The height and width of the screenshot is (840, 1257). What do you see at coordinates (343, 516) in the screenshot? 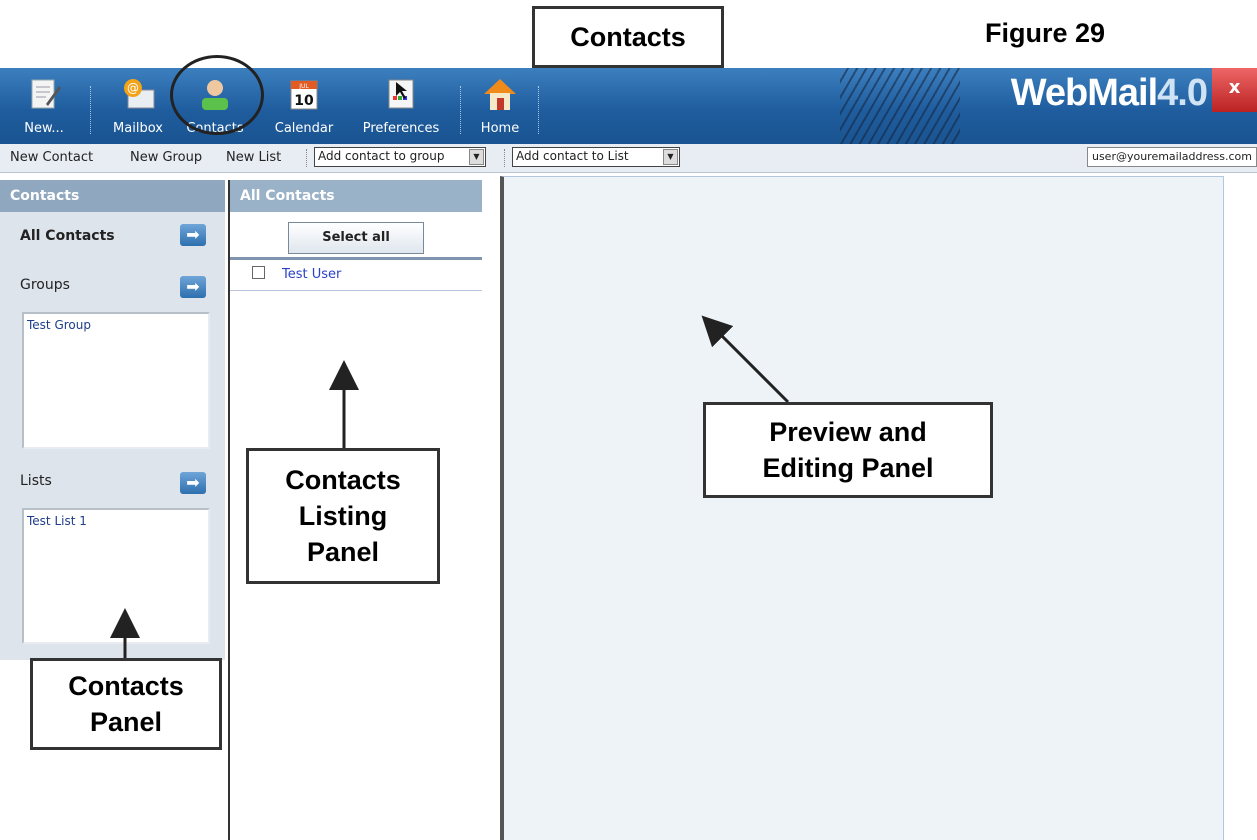
I see `listing-panel-callout: Contacts Listing Panel` at bounding box center [343, 516].